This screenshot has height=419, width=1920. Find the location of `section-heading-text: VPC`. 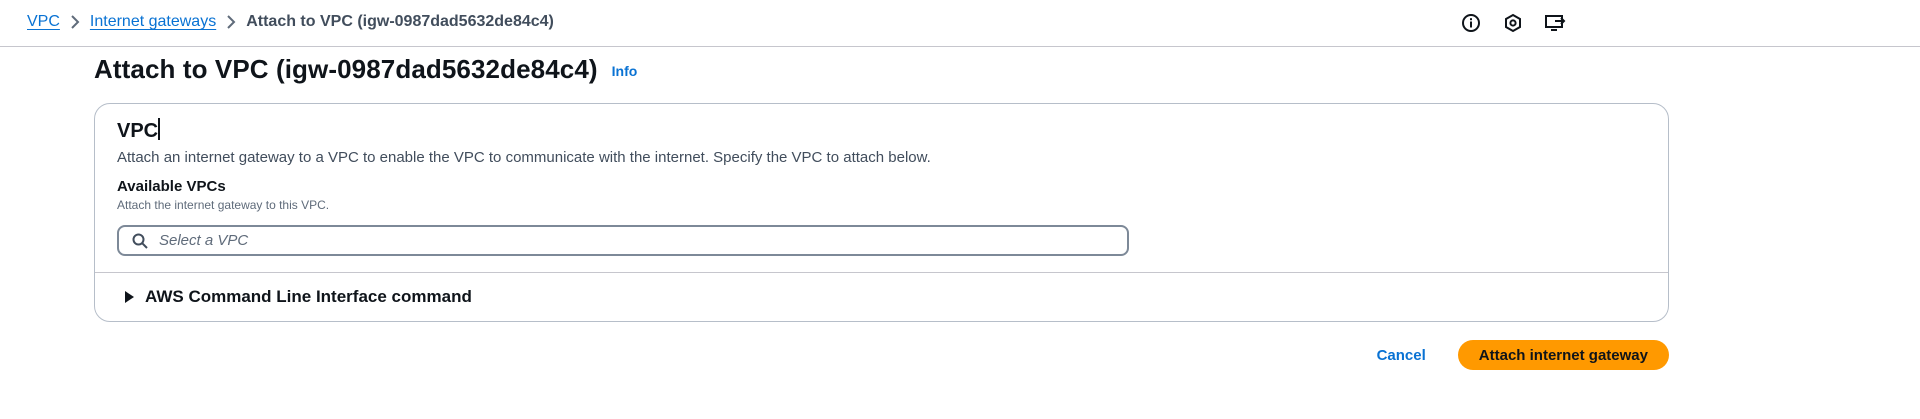

section-heading-text: VPC is located at coordinates (138, 131).